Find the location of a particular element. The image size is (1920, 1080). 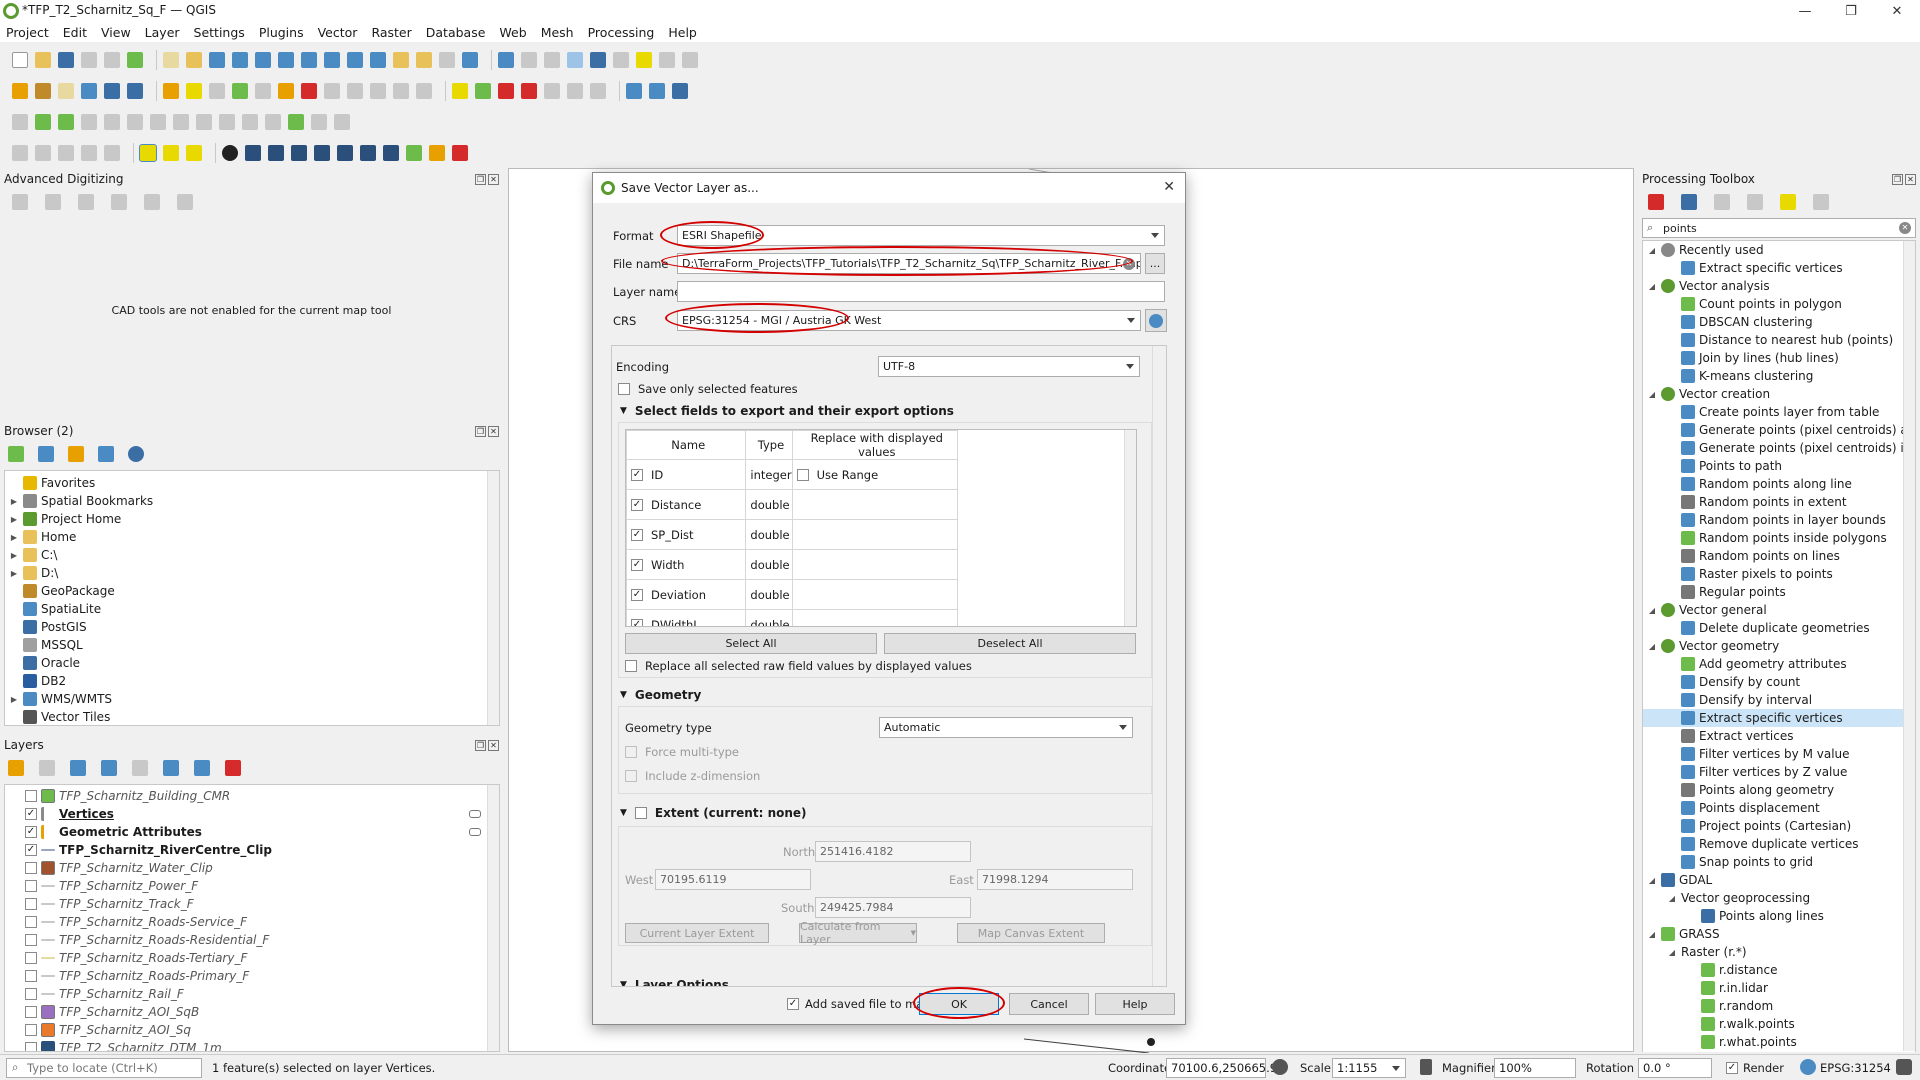

zoom-next-icon is located at coordinates (378, 59).